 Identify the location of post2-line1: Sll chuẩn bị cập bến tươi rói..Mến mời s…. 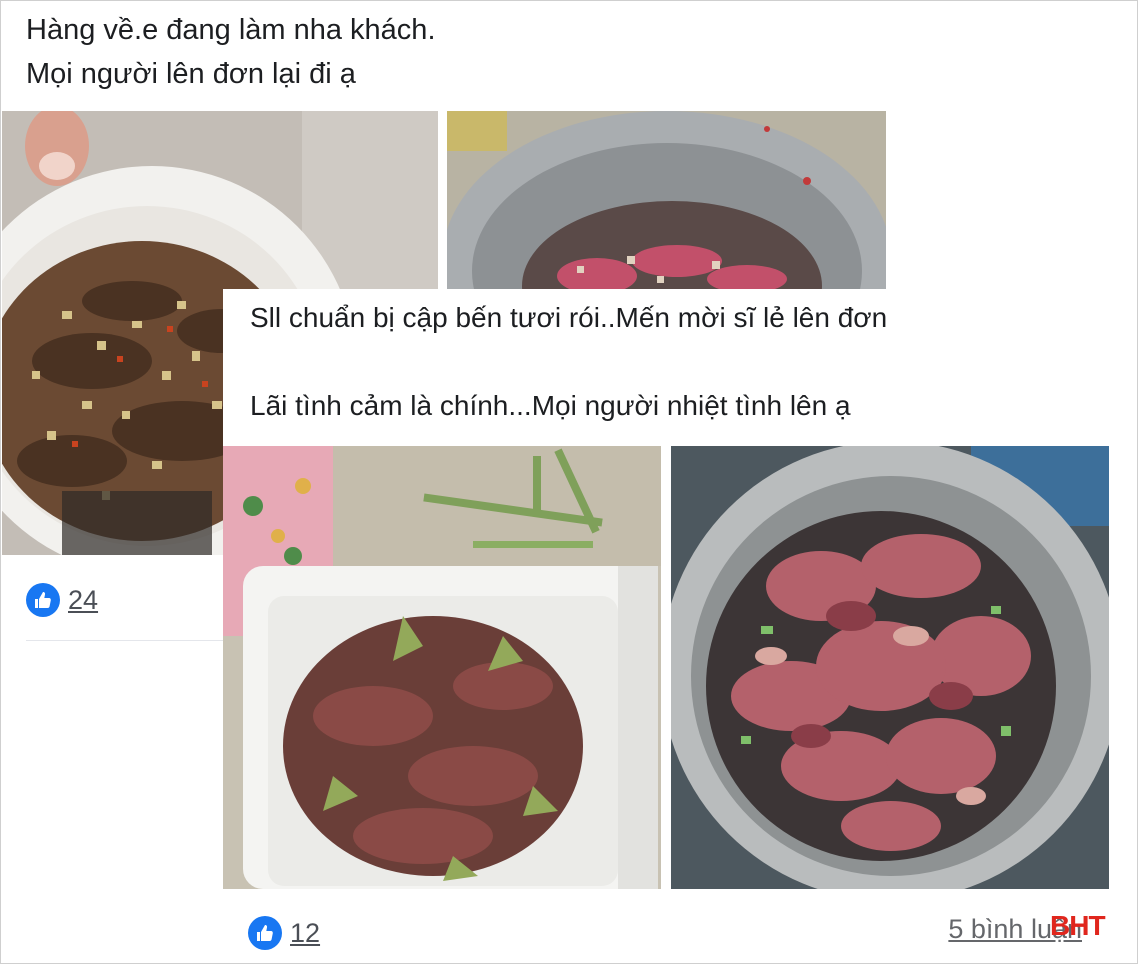
(569, 317).